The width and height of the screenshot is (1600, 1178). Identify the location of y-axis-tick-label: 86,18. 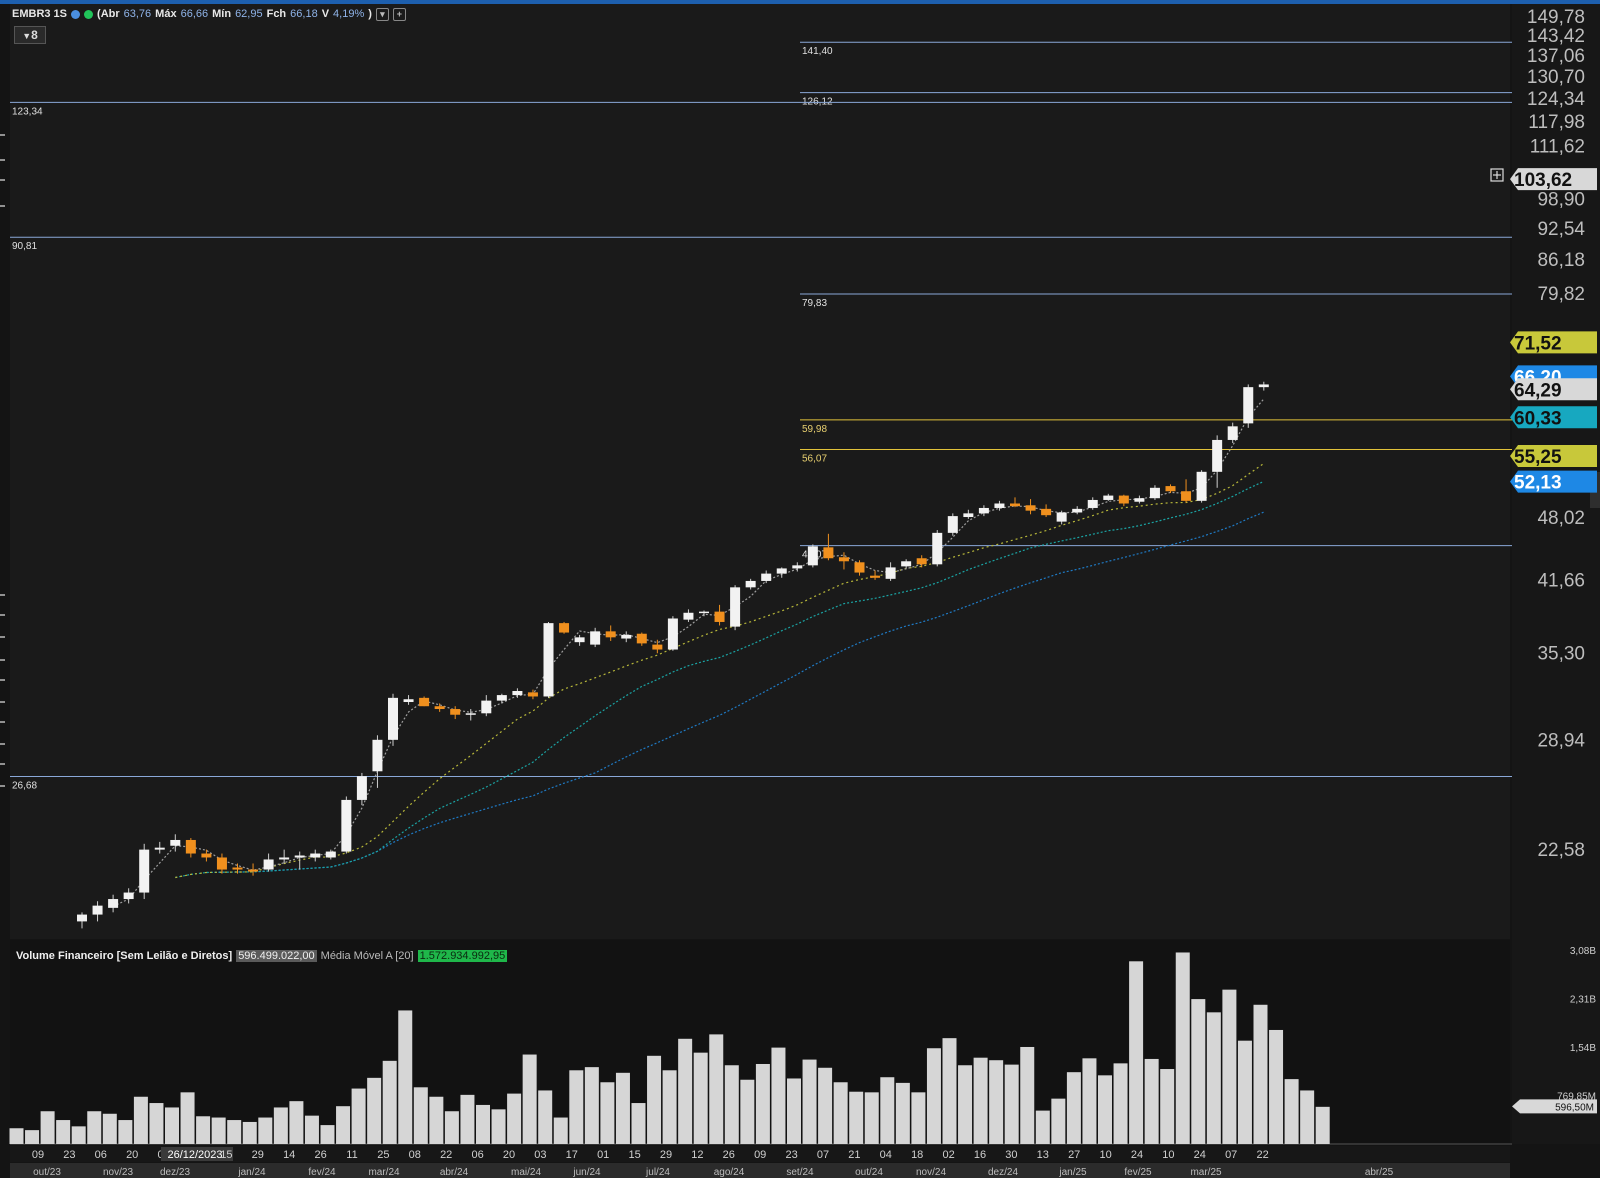
(1561, 260).